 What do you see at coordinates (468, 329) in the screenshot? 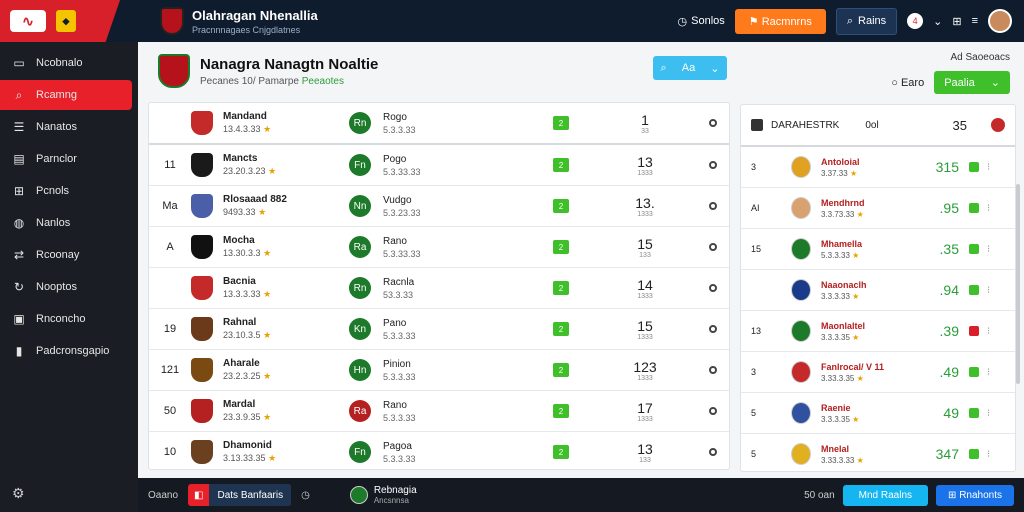
I see `opponent-cell: Pano 5.3.3.33` at bounding box center [468, 329].